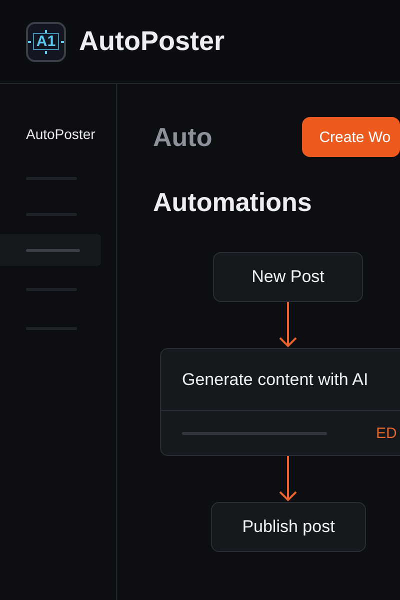 The width and height of the screenshot is (400, 600). What do you see at coordinates (386, 433) in the screenshot?
I see `edit-link: ED` at bounding box center [386, 433].